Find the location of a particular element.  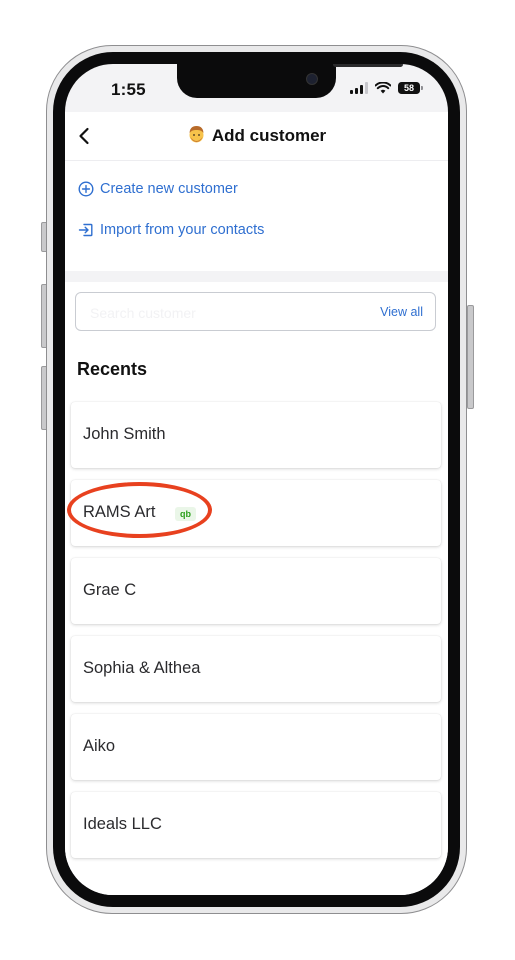

search-input is located at coordinates (225, 312).